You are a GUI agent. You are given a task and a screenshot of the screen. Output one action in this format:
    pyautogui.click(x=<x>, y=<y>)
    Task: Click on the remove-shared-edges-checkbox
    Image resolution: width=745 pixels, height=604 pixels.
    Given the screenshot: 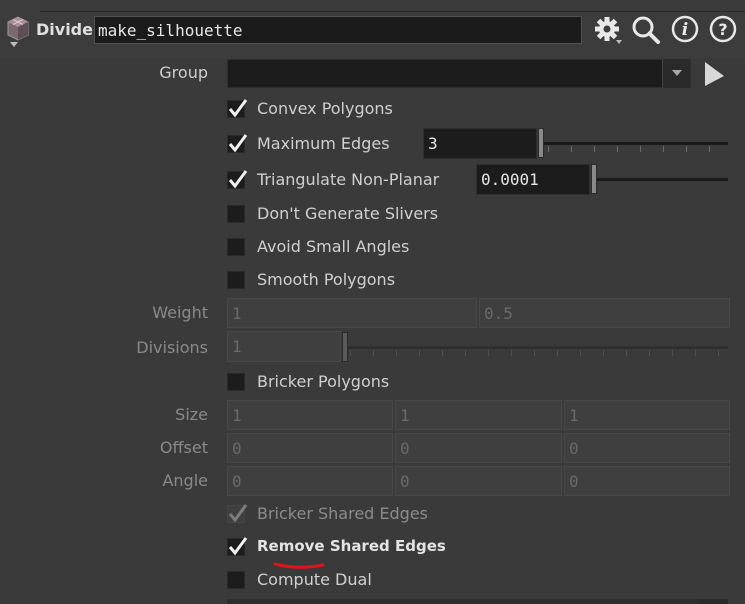 What is the action you would take?
    pyautogui.click(x=237, y=546)
    